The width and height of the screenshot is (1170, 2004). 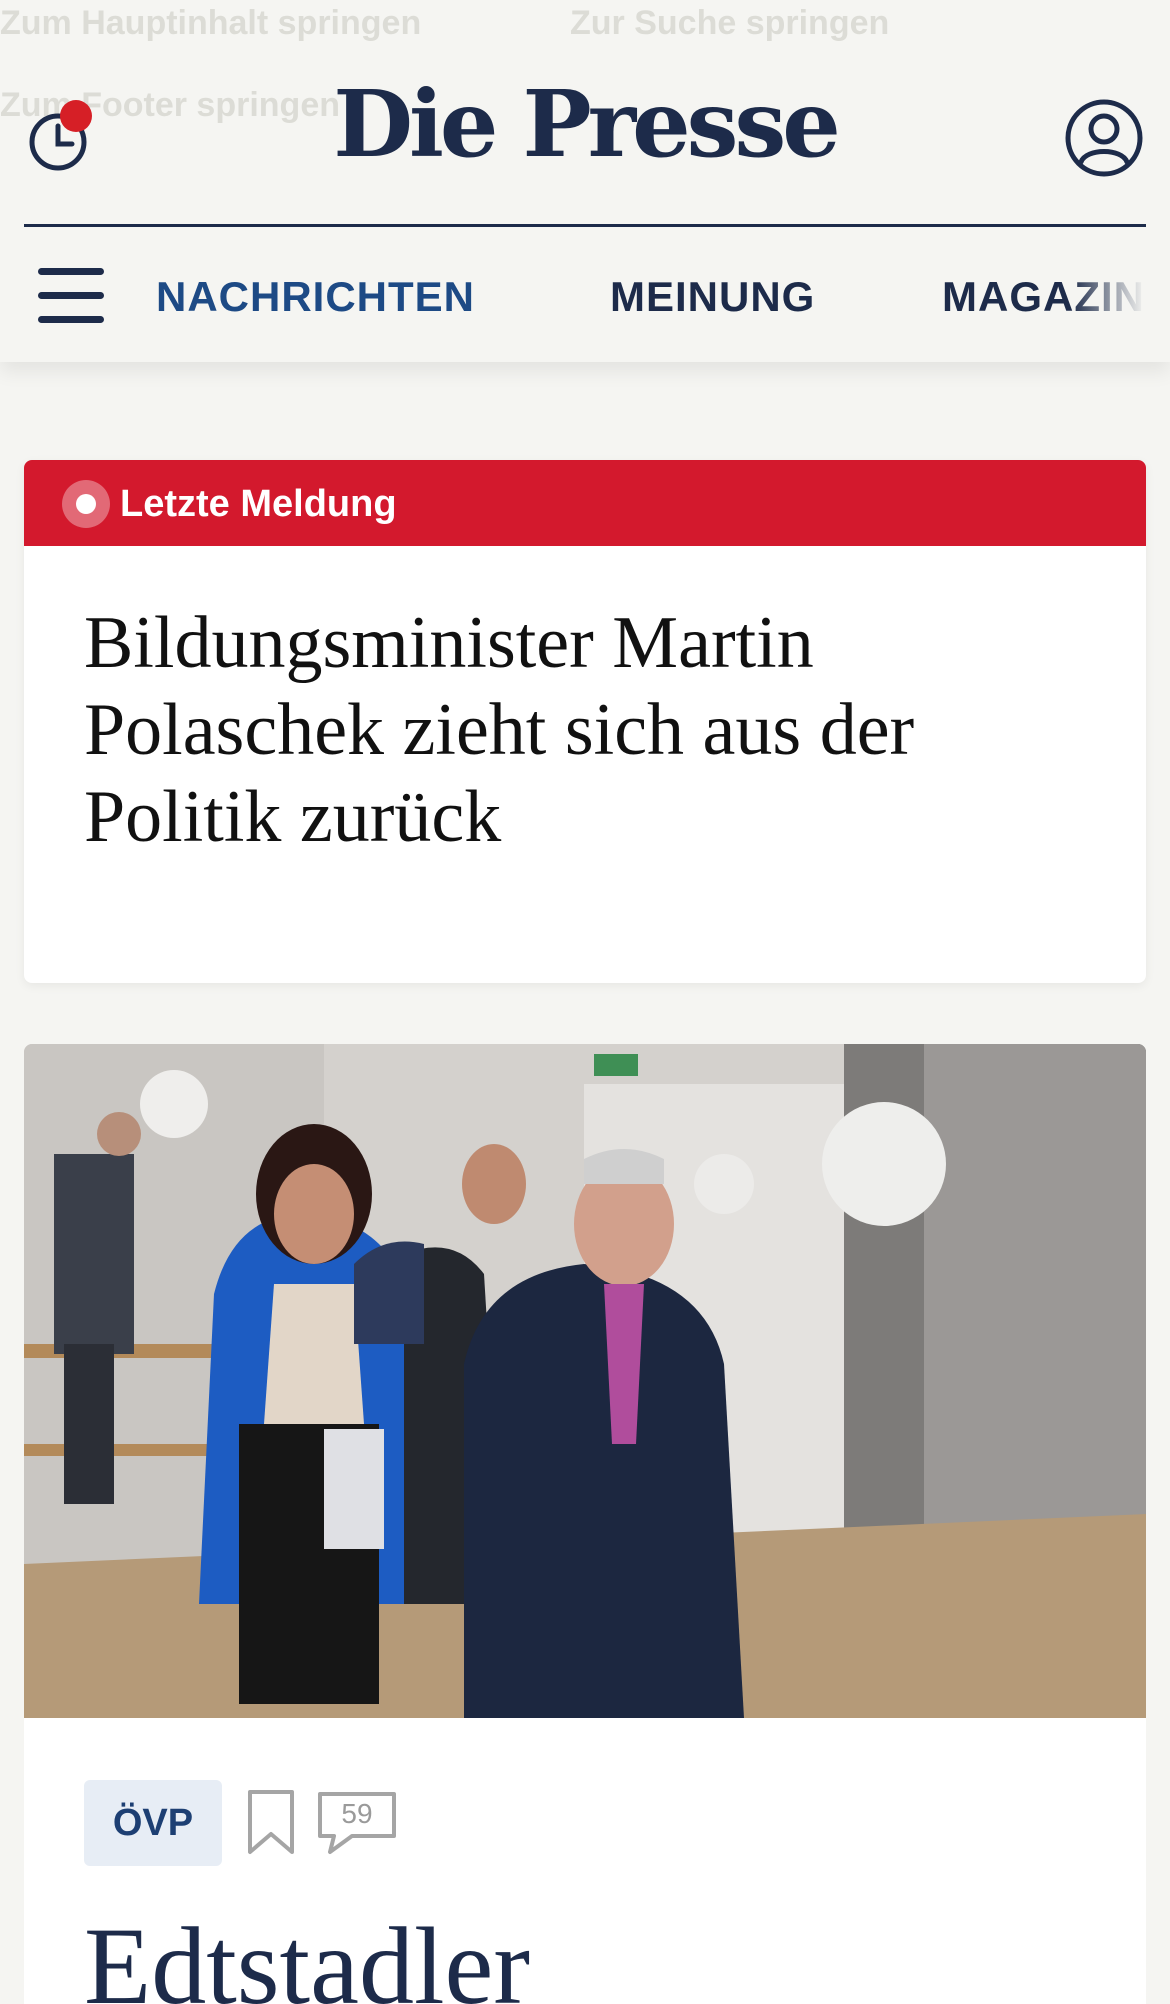 I want to click on nav-item-meinung: MEINUNG, so click(x=712, y=297).